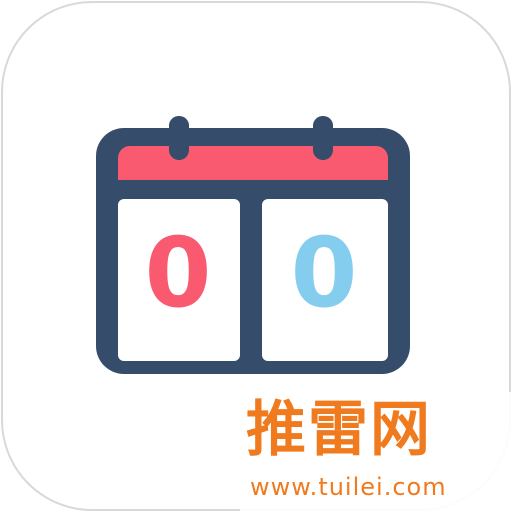  I want to click on watermark: 推雷网 www.tuilei.com, so click(376, 452).